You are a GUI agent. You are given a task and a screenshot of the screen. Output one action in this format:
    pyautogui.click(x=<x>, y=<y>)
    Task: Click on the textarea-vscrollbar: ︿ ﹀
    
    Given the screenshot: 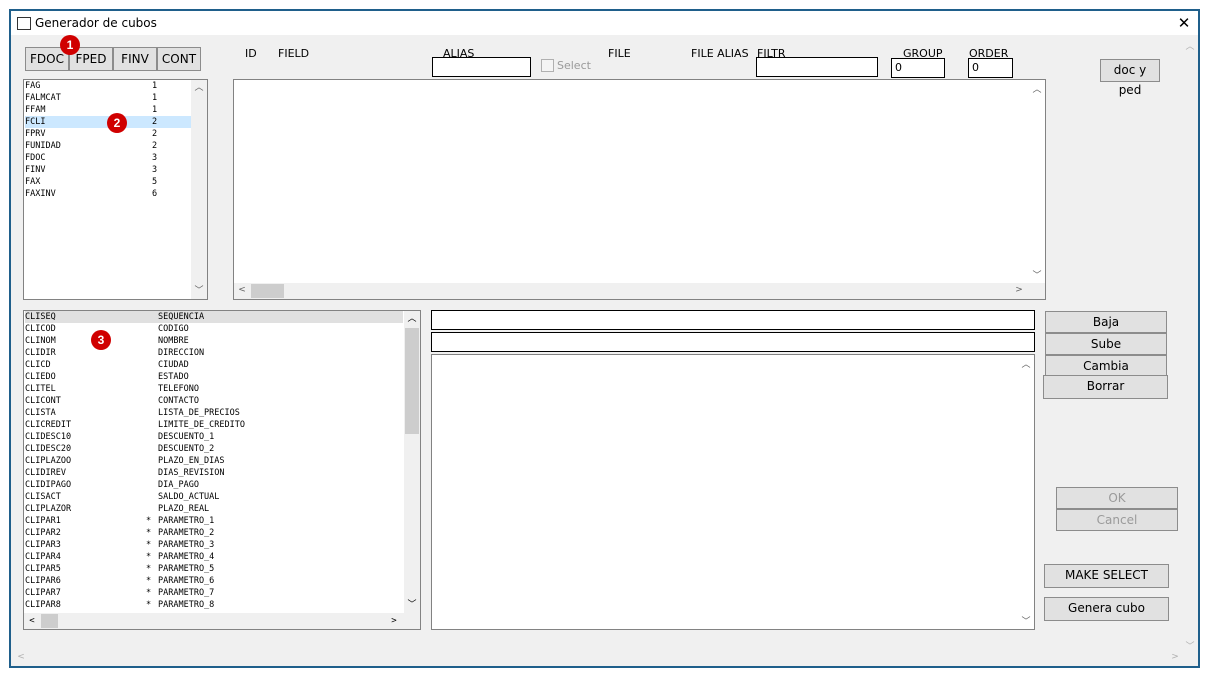 What is the action you would take?
    pyautogui.click(x=1026, y=492)
    